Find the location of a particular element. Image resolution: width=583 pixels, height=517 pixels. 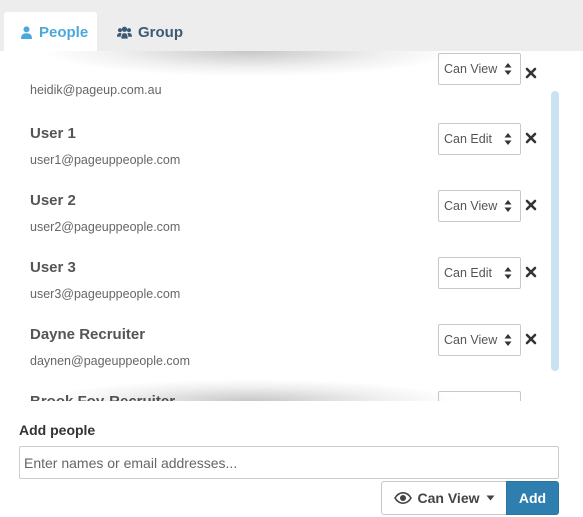

tab-bar: People Group is located at coordinates (291, 26).